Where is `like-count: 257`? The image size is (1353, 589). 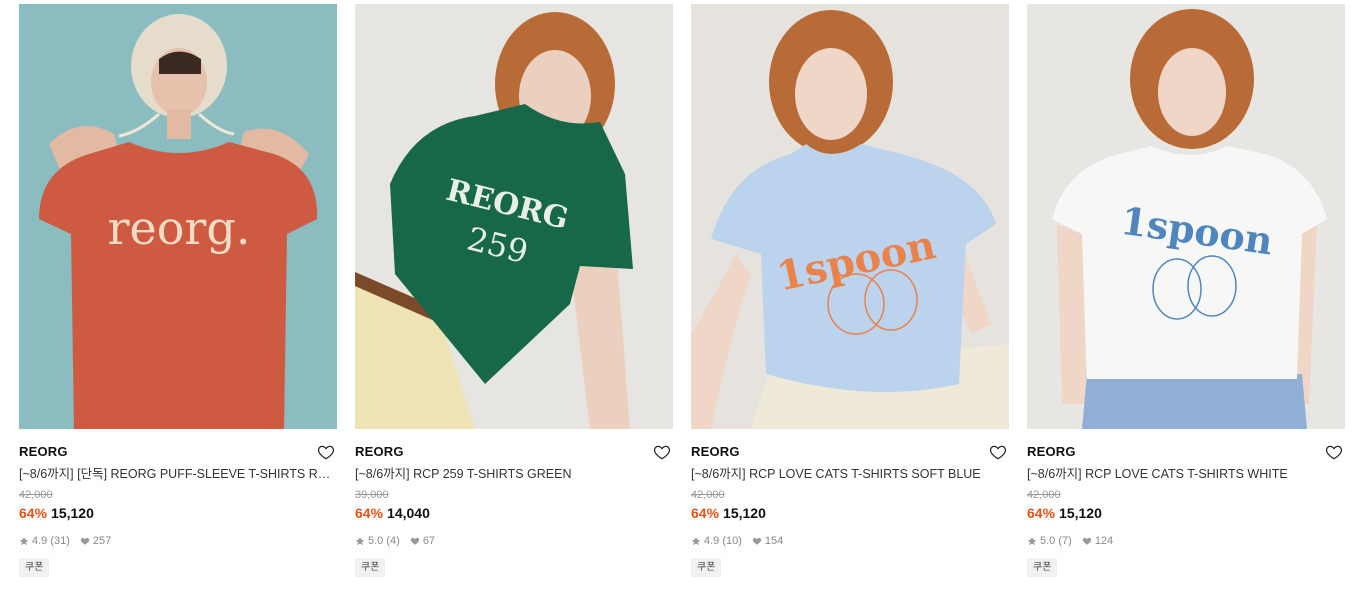 like-count: 257 is located at coordinates (102, 541).